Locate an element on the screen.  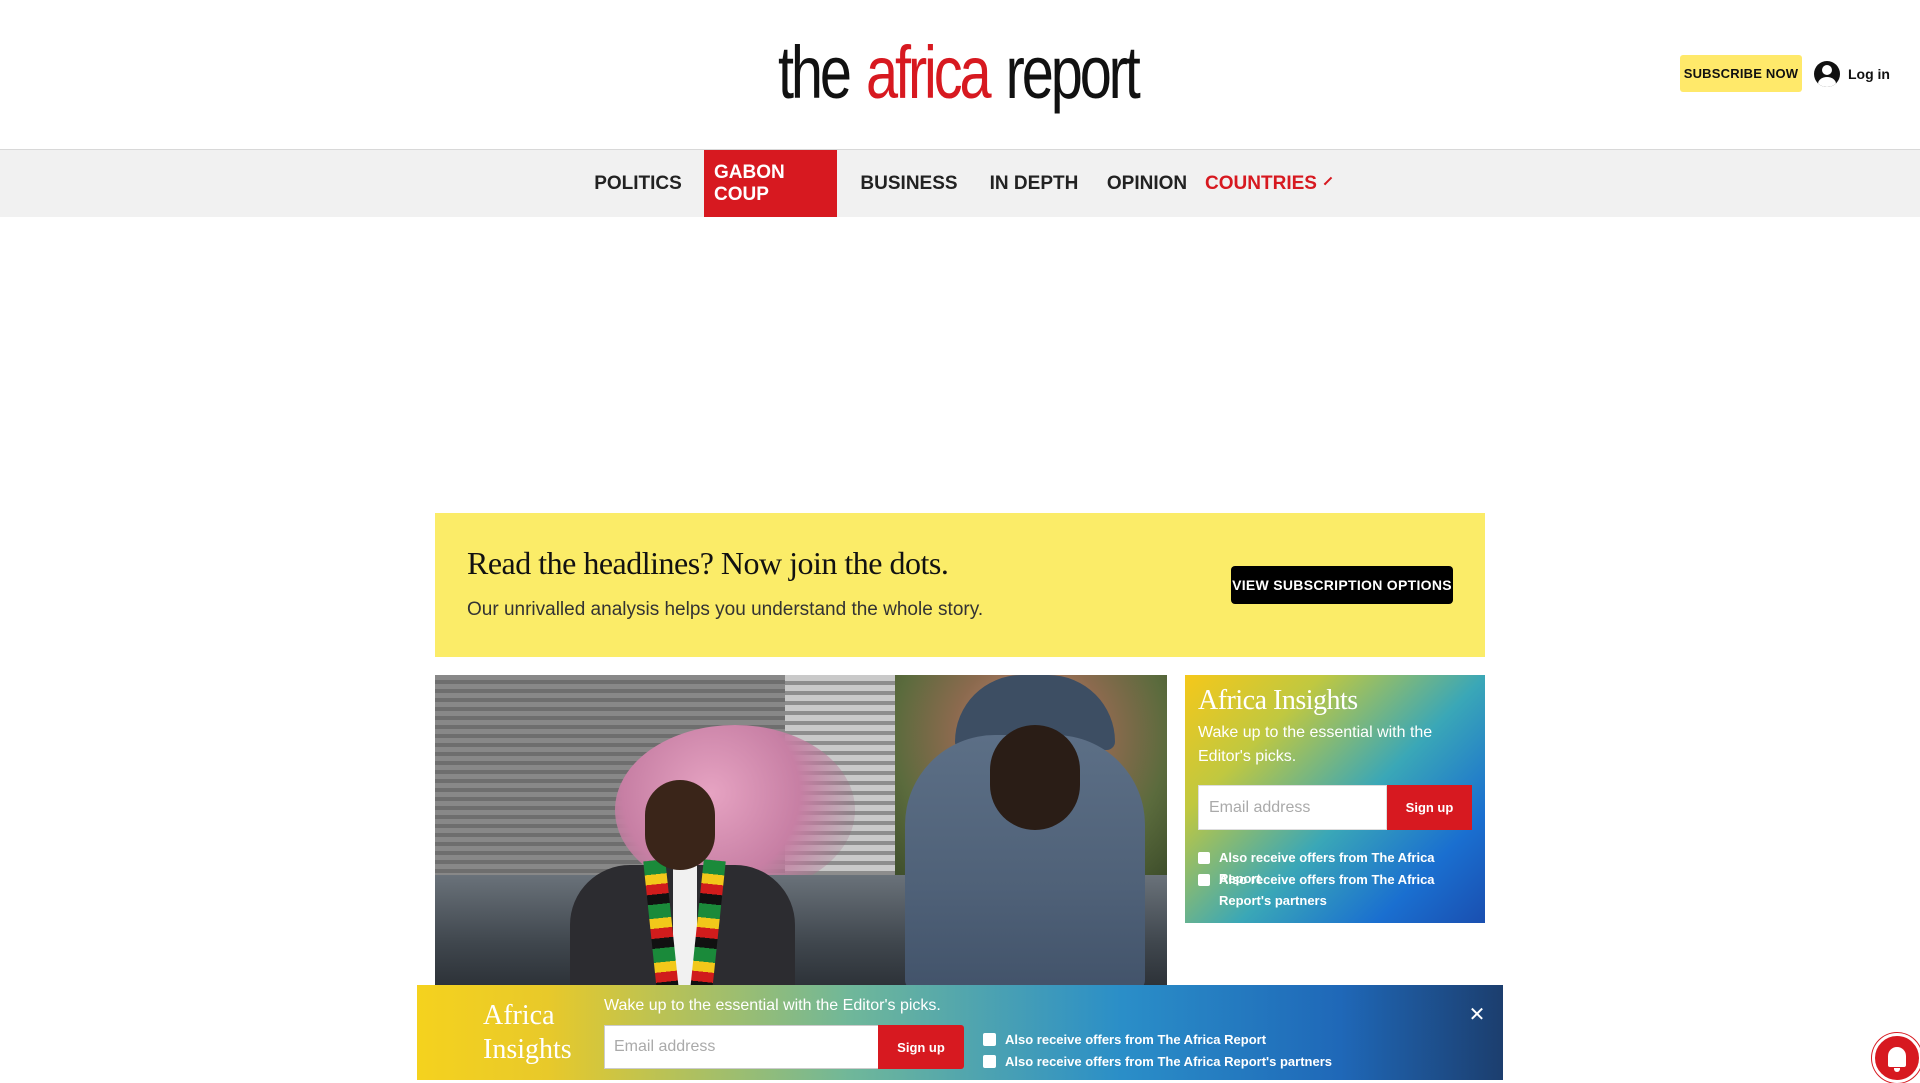
offers-checkbox is located at coordinates (1204, 858).